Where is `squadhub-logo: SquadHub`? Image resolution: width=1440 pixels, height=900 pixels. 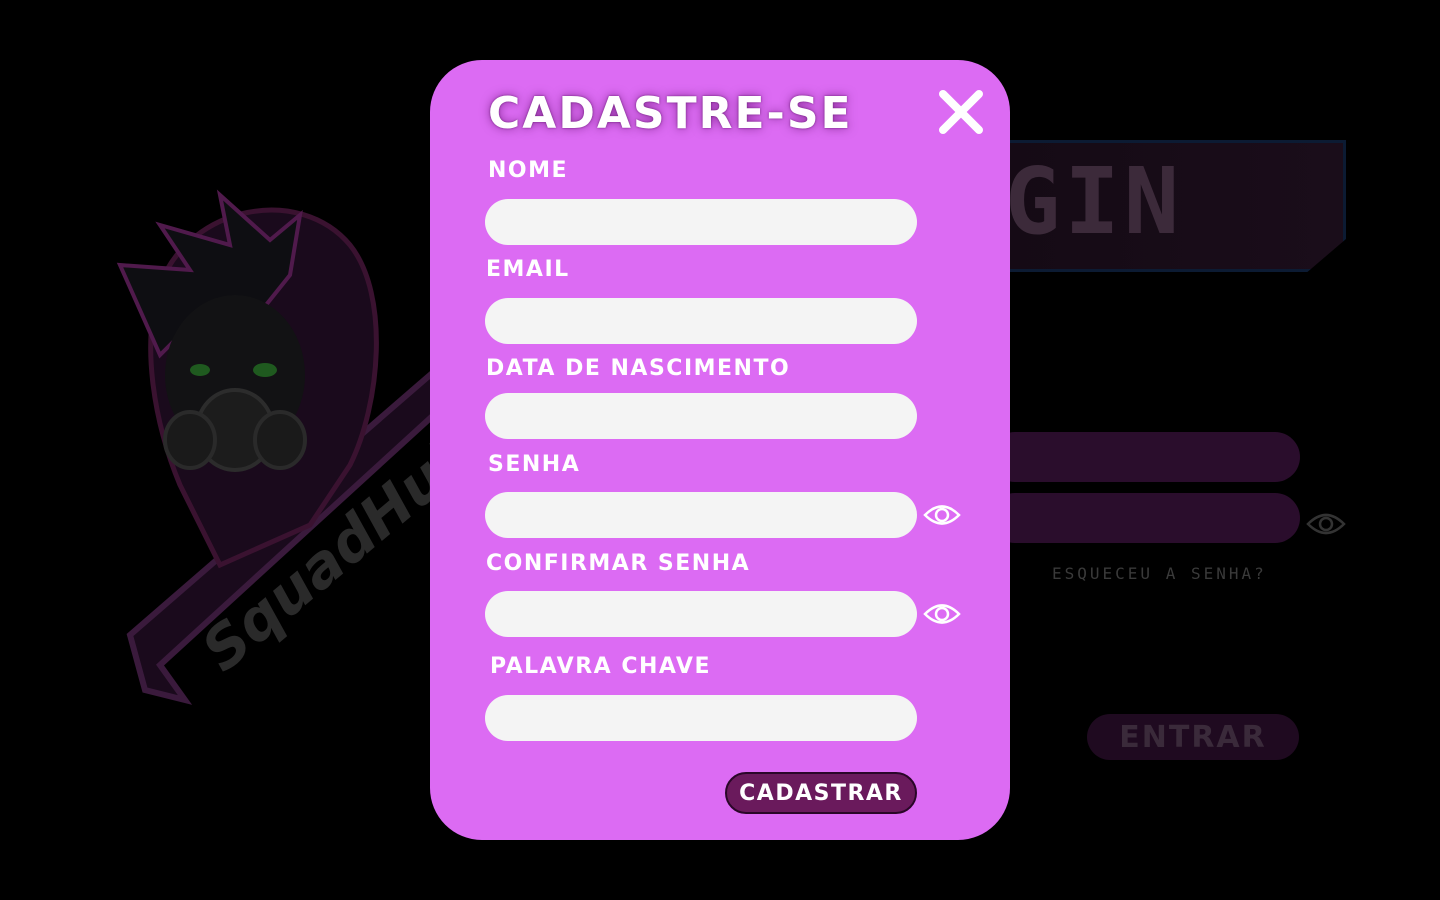 squadhub-logo: SquadHub is located at coordinates (288, 447).